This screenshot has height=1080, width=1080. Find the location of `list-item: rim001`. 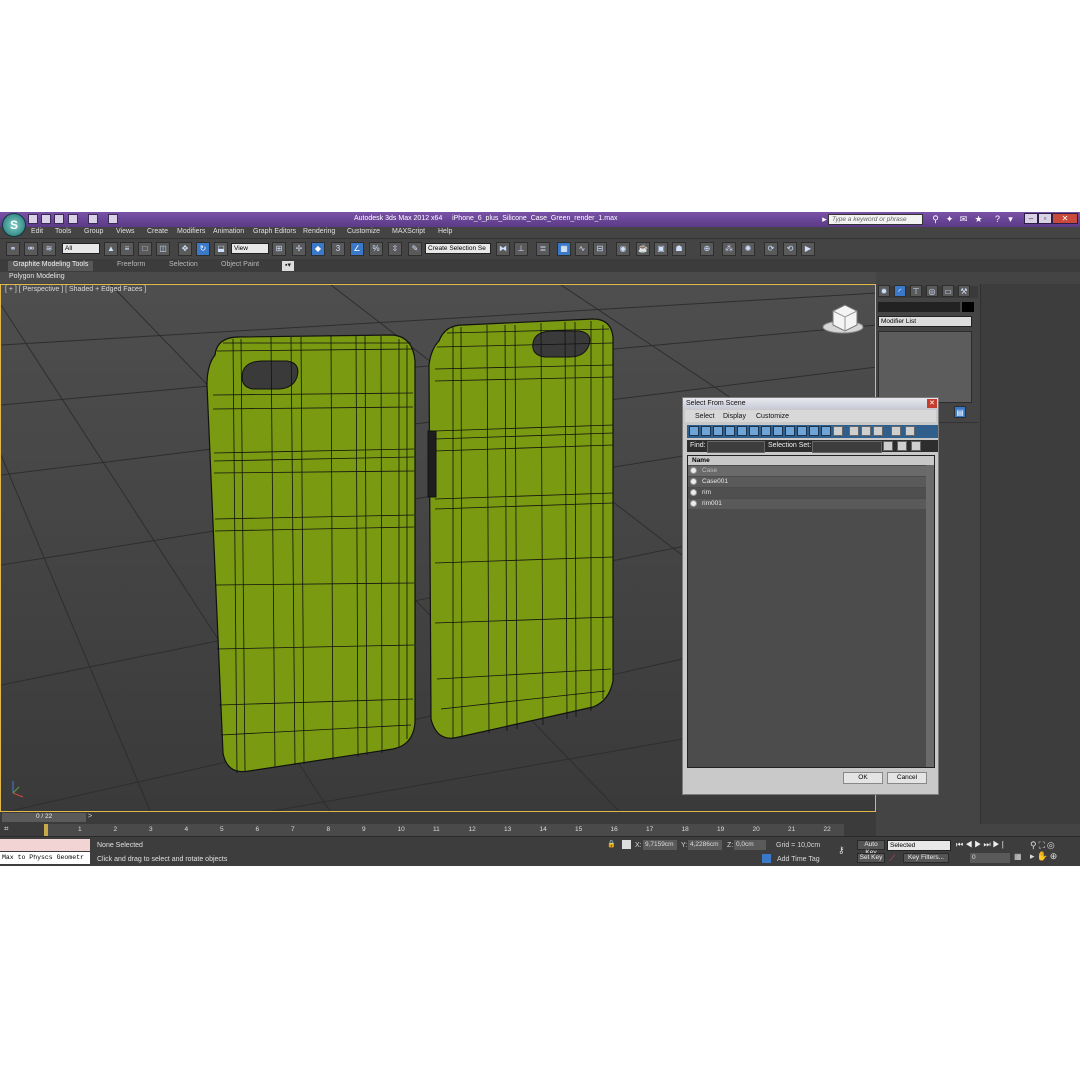

list-item: rim001 is located at coordinates (807, 504).